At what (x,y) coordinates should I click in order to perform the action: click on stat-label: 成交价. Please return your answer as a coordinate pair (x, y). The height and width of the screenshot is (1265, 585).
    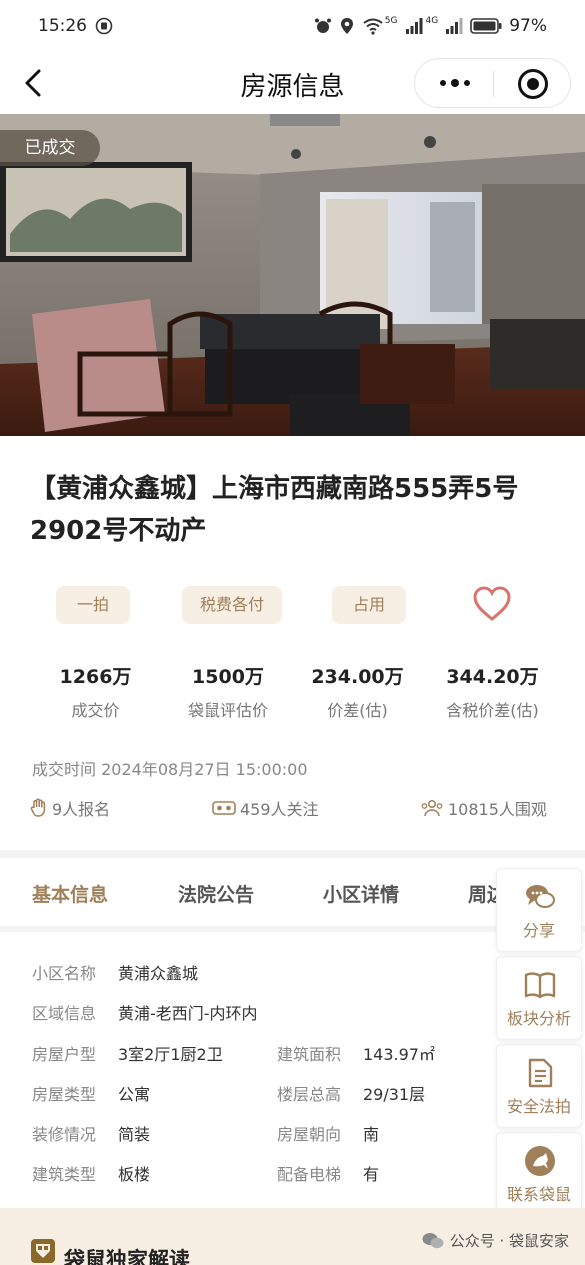
    Looking at the image, I should click on (95, 710).